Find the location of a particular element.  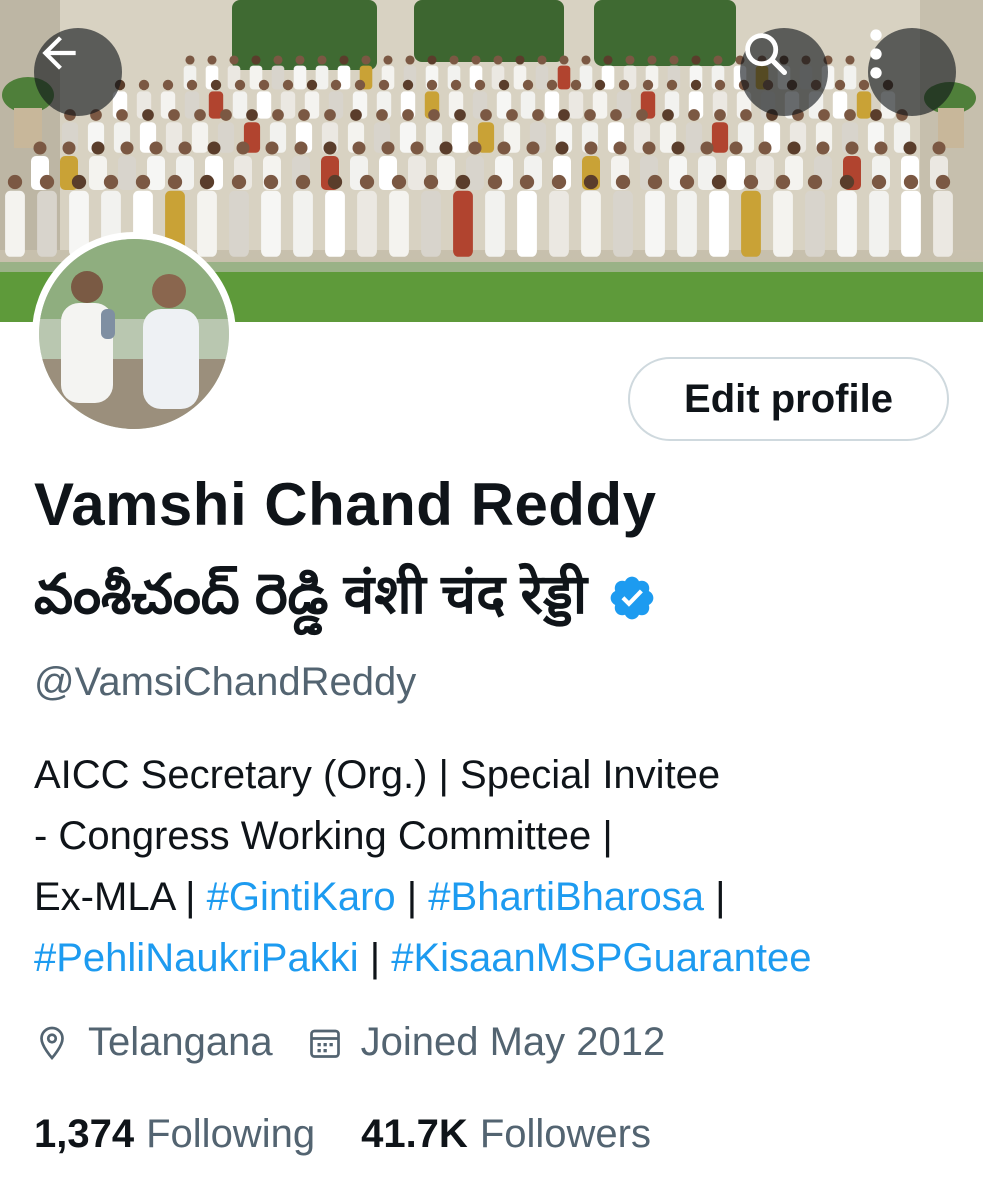

edit-profile-button: Edit profile is located at coordinates (788, 399).